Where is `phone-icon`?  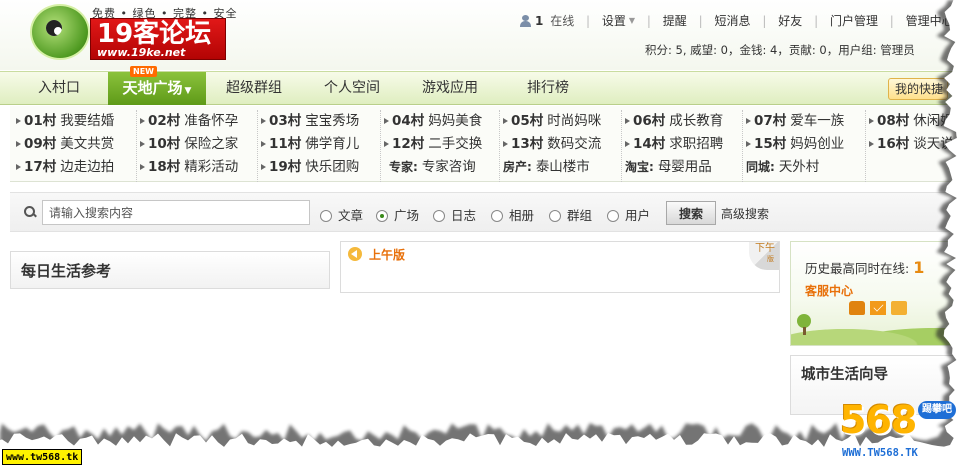
phone-icon is located at coordinates (857, 307).